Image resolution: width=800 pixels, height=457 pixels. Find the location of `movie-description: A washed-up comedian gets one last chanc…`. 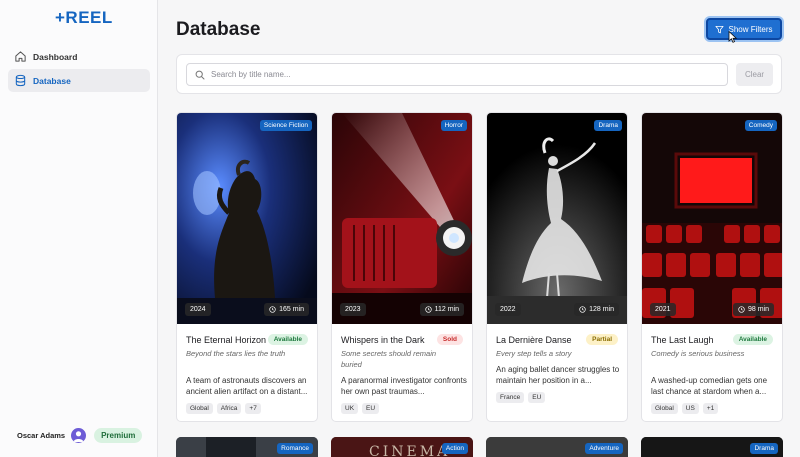

movie-description: A washed-up comedian gets one last chanc… is located at coordinates (709, 386).